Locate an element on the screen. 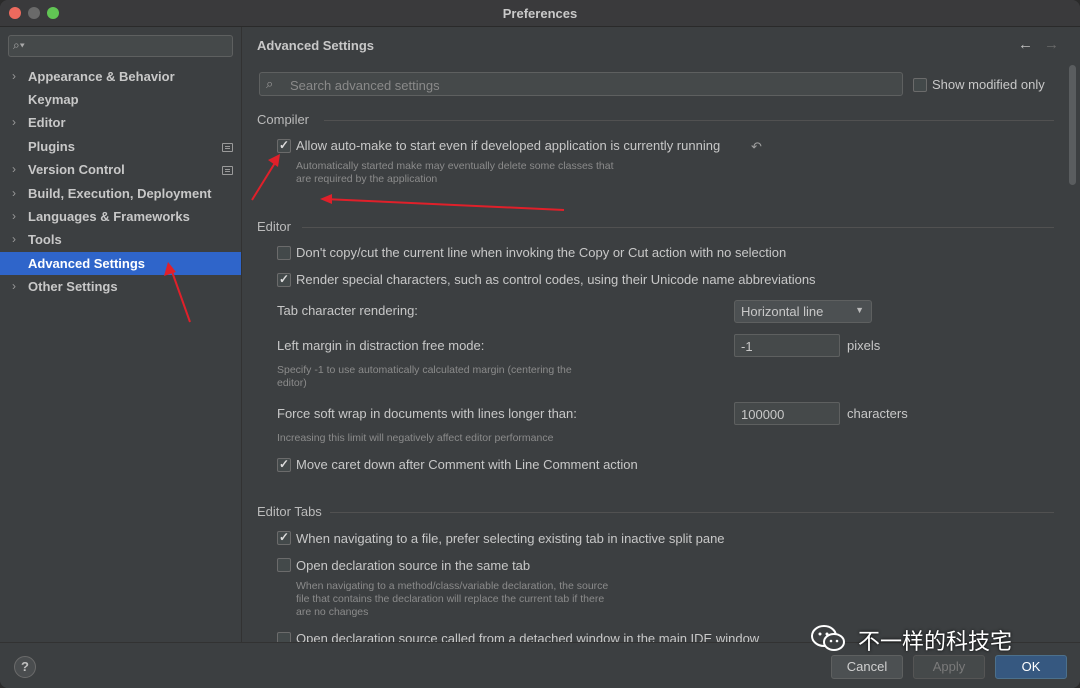  sidebar-item-label: Plugins is located at coordinates (51, 146).